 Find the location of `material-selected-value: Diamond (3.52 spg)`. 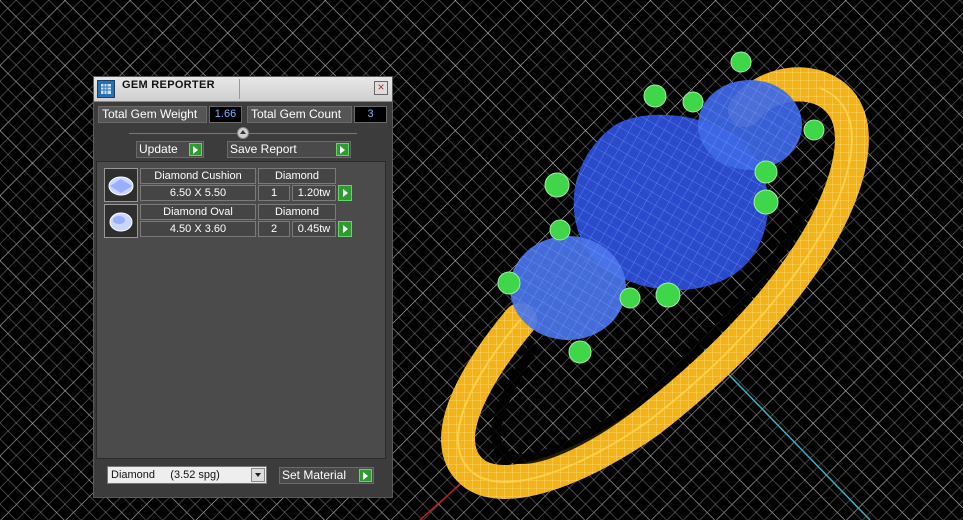

material-selected-value: Diamond (3.52 spg) is located at coordinates (165, 475).